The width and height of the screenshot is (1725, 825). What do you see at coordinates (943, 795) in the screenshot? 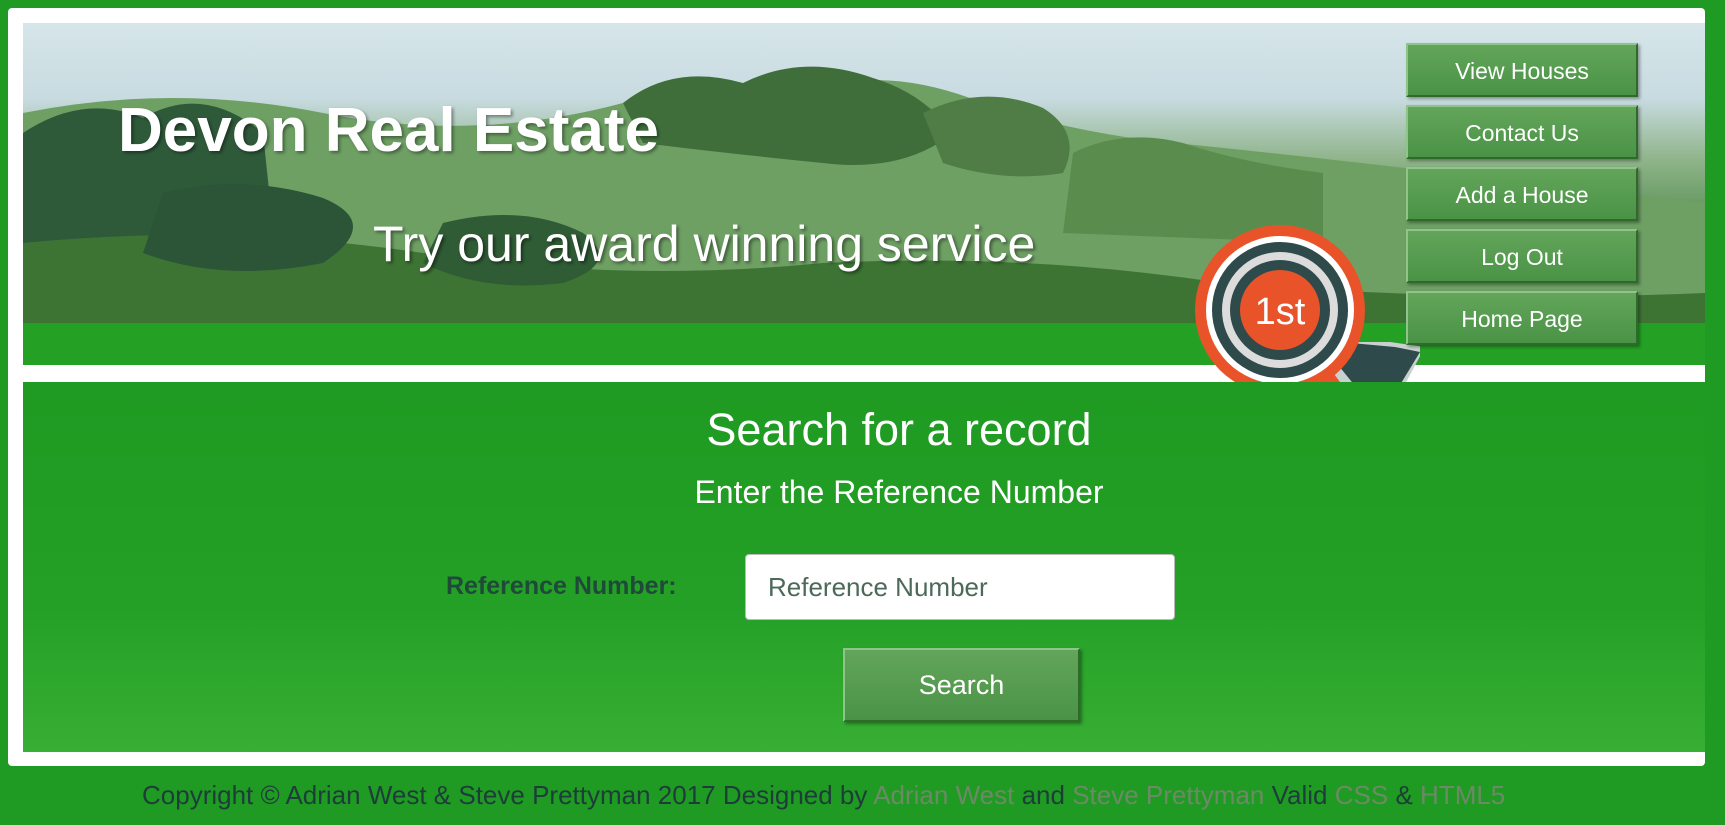
I see `designer-link-adrian: Adrian West` at bounding box center [943, 795].